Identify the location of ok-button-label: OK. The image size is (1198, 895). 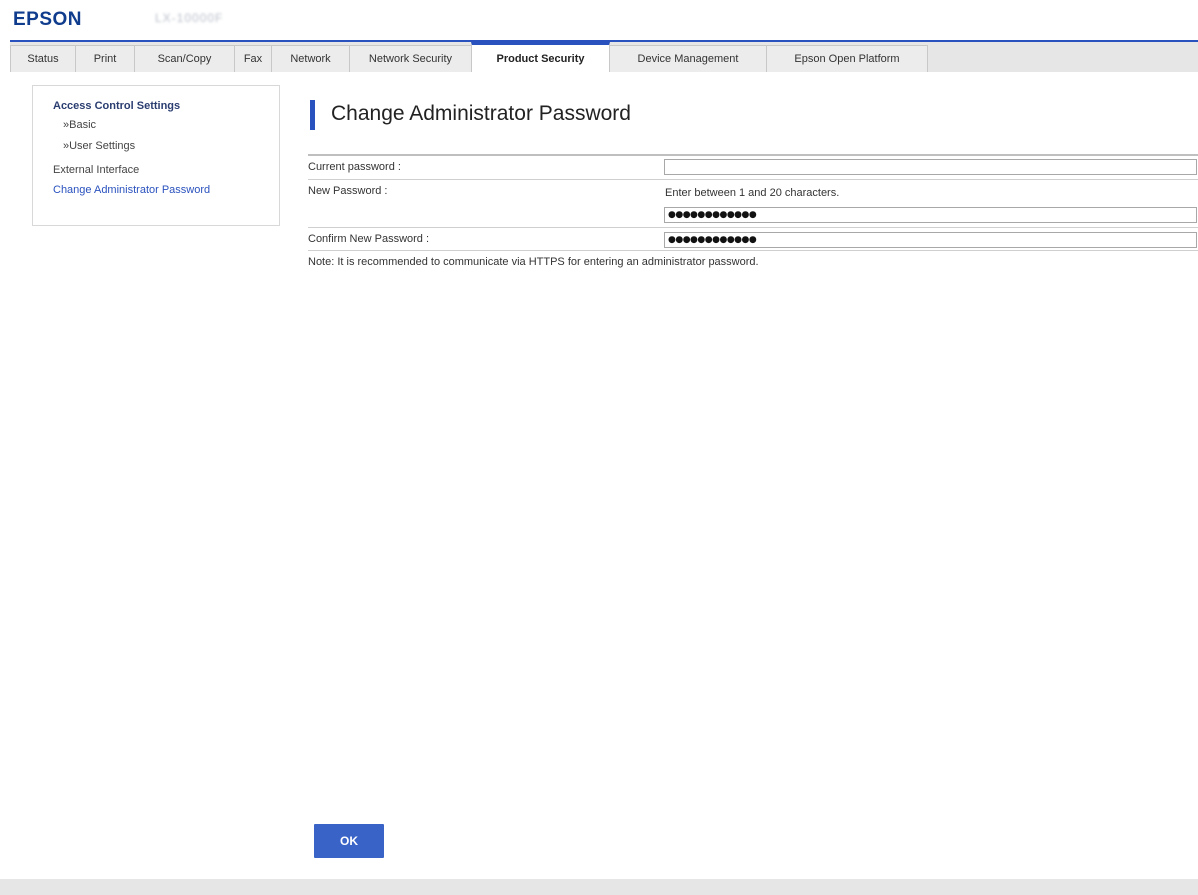
(349, 841).